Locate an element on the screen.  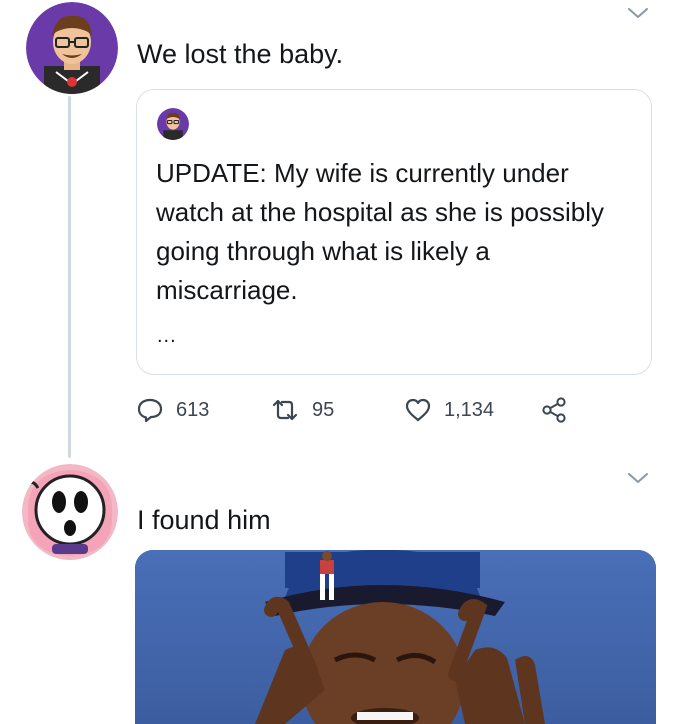
reply-count: 613 is located at coordinates (193, 409).